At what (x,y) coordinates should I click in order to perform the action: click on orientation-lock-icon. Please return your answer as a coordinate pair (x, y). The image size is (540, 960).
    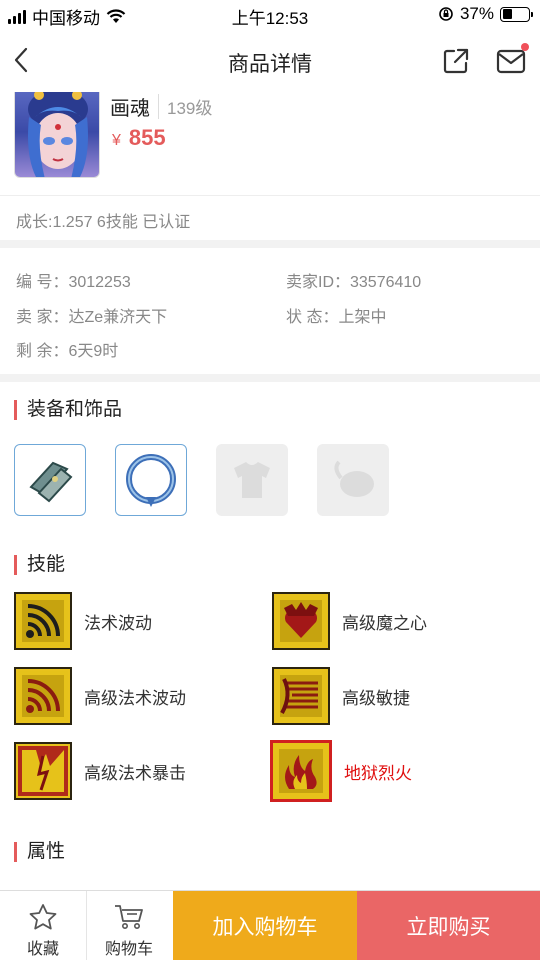
    Looking at the image, I should click on (446, 14).